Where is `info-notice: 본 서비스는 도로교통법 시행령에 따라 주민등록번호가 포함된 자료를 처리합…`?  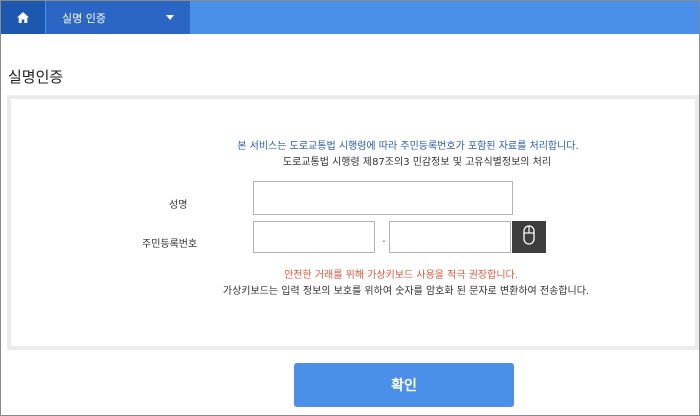 info-notice: 본 서비스는 도로교통법 시행령에 따라 주민등록번호가 포함된 자료를 처리합… is located at coordinates (408, 146).